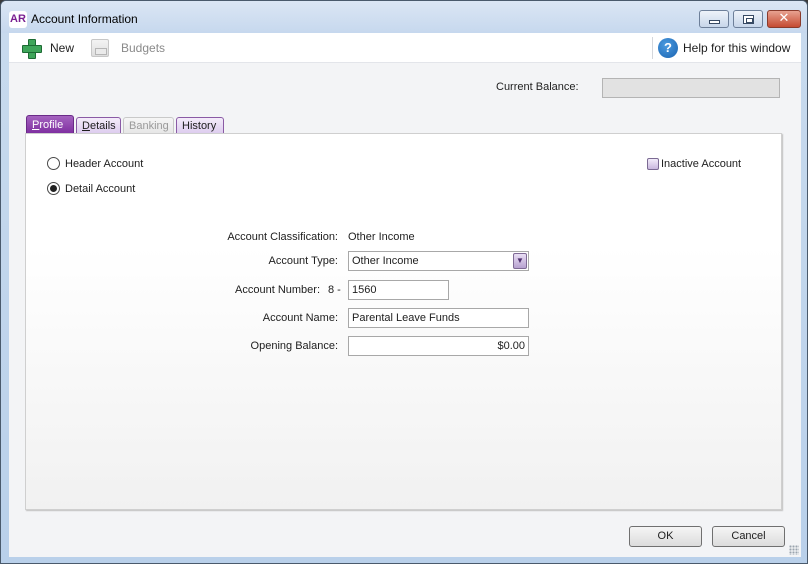 Image resolution: width=808 pixels, height=564 pixels. Describe the element at coordinates (86, 126) in the screenshot. I see `tab-details-mnemonic: D` at that location.